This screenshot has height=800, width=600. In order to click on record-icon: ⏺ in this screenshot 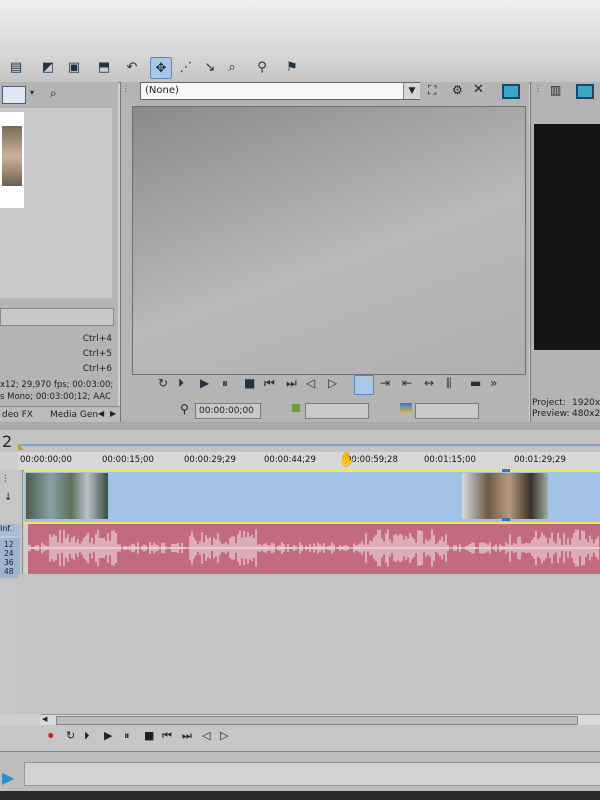, I will do `click(51, 736)`.